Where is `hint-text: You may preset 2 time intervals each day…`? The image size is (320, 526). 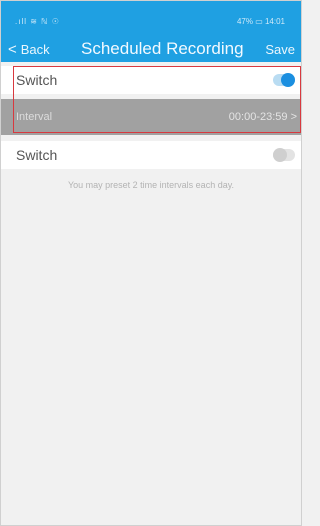
hint-text: You may preset 2 time intervals each day… is located at coordinates (151, 185).